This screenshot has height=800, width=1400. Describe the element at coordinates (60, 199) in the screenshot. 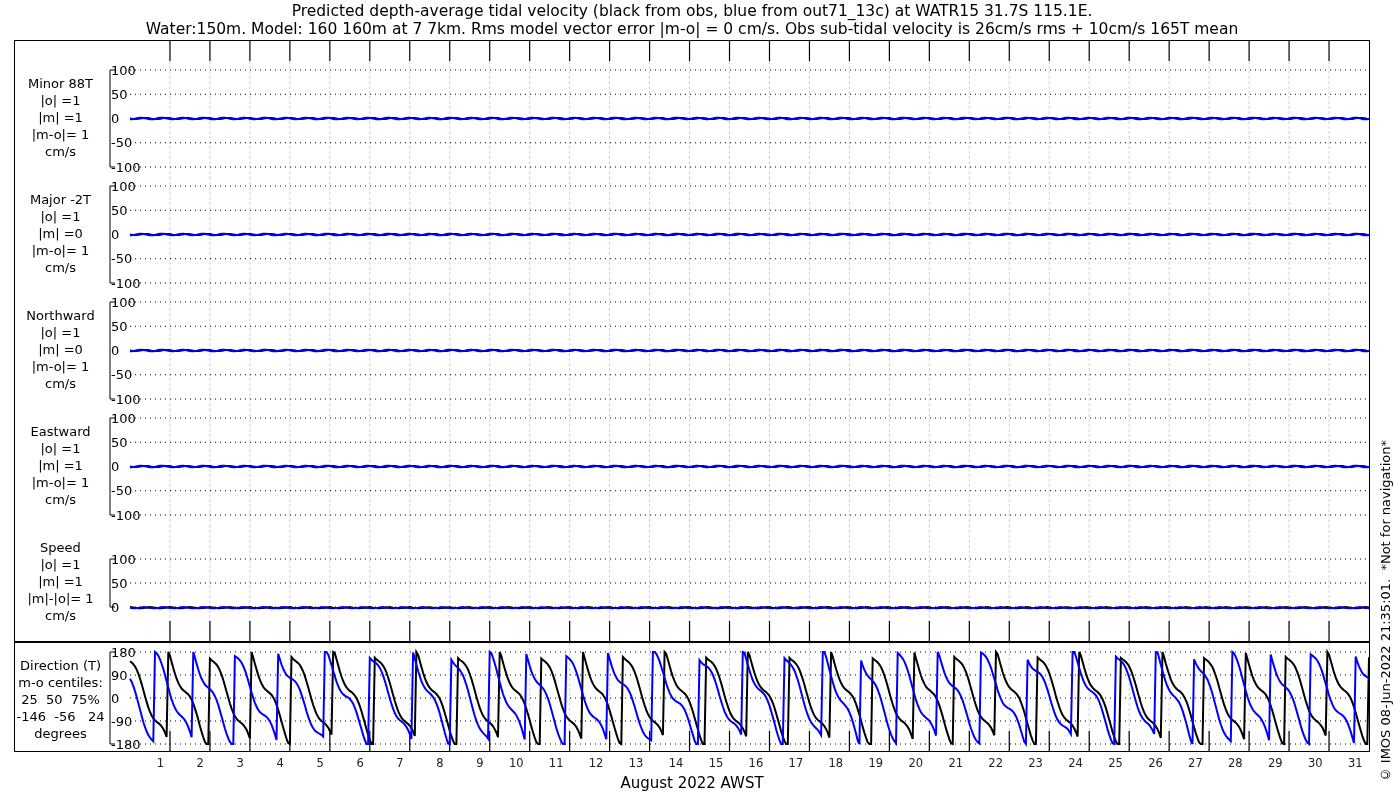

I see `panel-label: Major -2T` at that location.